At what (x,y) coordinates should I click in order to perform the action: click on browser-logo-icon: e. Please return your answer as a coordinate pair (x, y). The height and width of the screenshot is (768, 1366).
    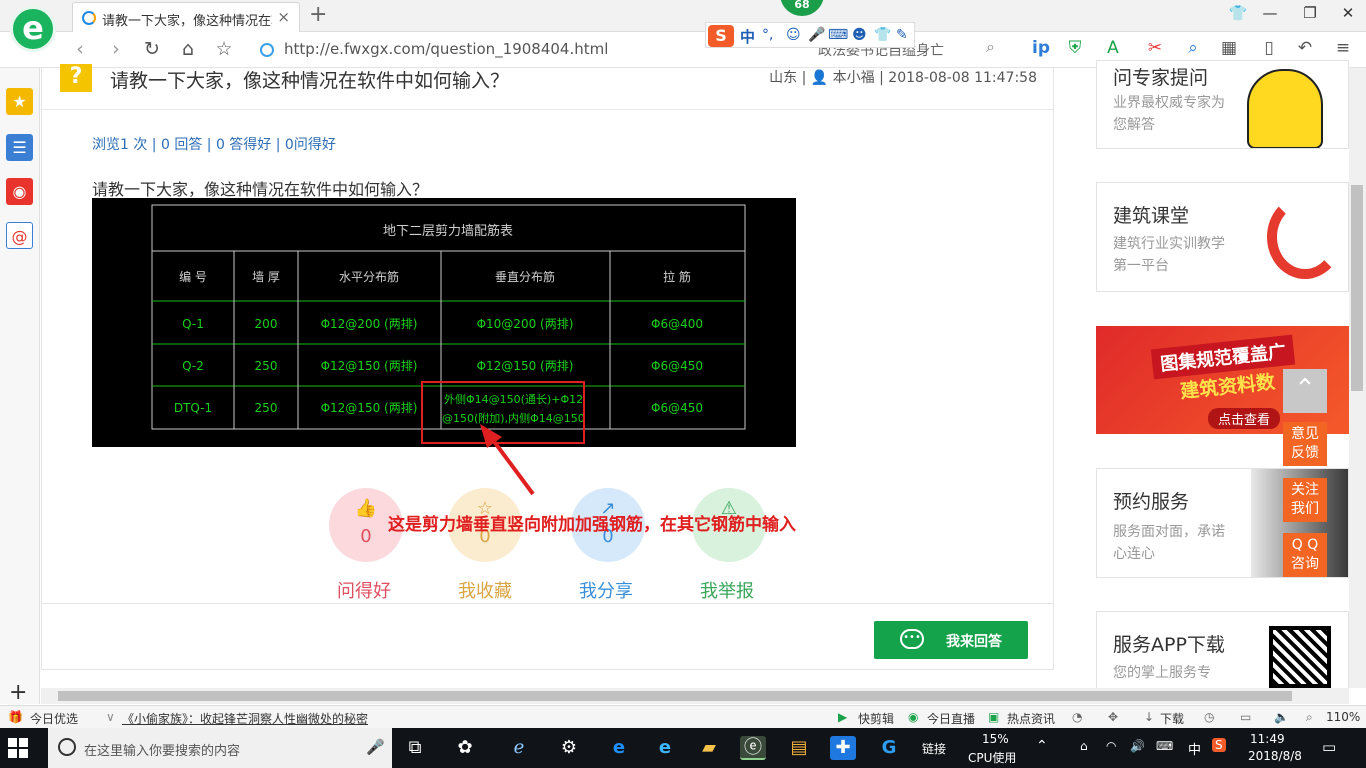
    Looking at the image, I should click on (33, 29).